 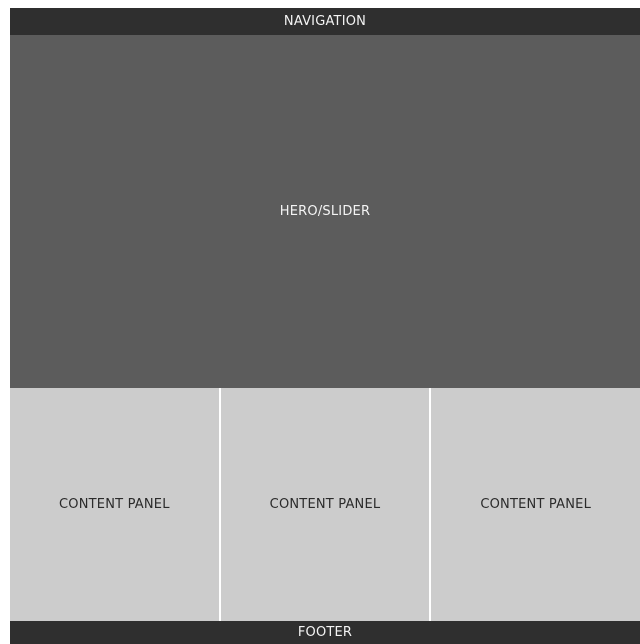 I want to click on content-panel-2: CONTENT PANEL, so click(x=325, y=504).